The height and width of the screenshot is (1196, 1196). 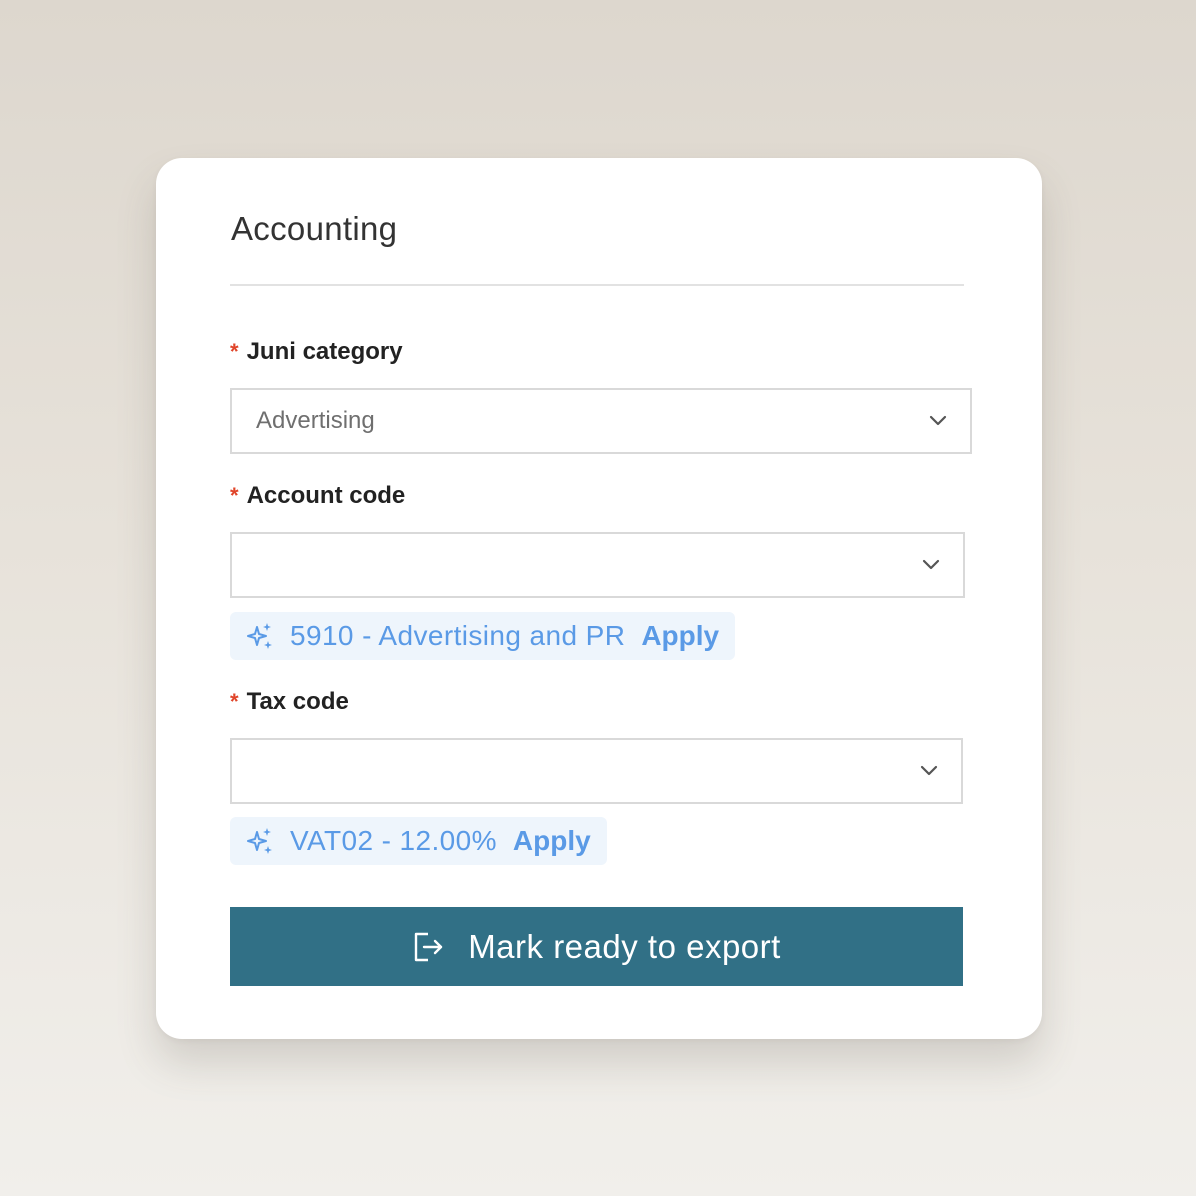 I want to click on account-code-label-text: Account code, so click(x=326, y=495).